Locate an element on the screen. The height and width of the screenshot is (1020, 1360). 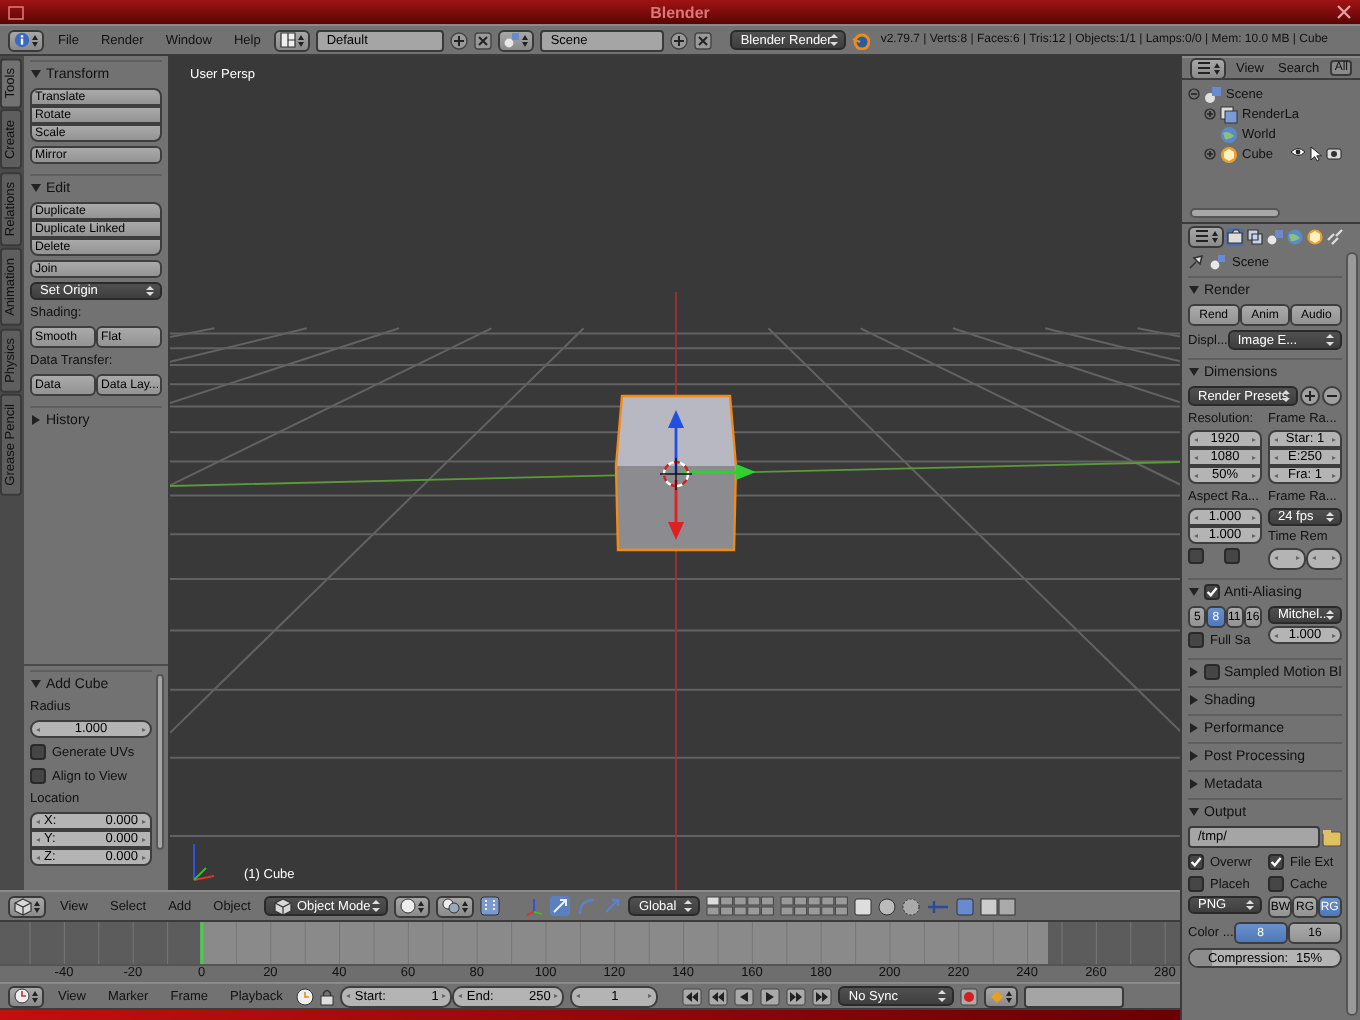
arrow-icon is located at coordinates (560, 906).